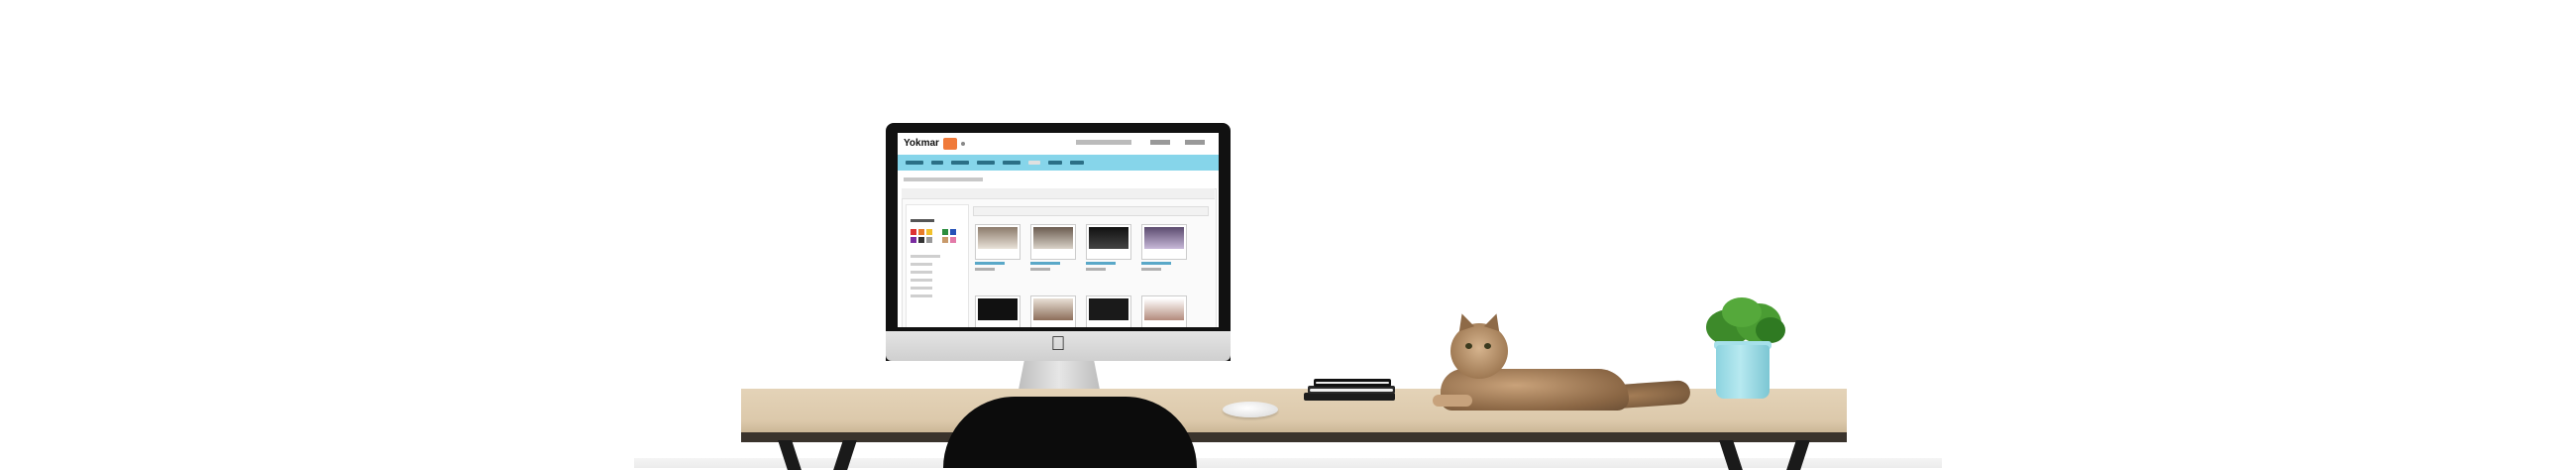  I want to click on screen-header-dot, so click(963, 144).